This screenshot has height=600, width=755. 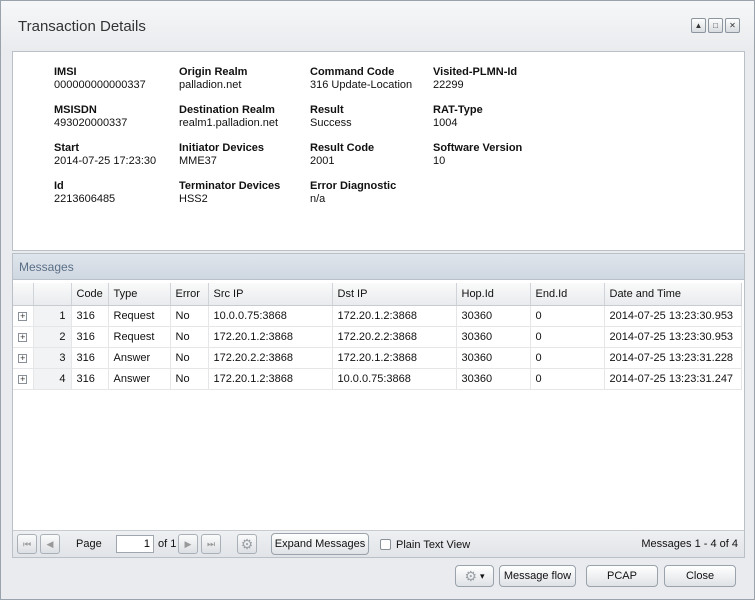 What do you see at coordinates (210, 85) in the screenshot?
I see `field-value: palladion.net` at bounding box center [210, 85].